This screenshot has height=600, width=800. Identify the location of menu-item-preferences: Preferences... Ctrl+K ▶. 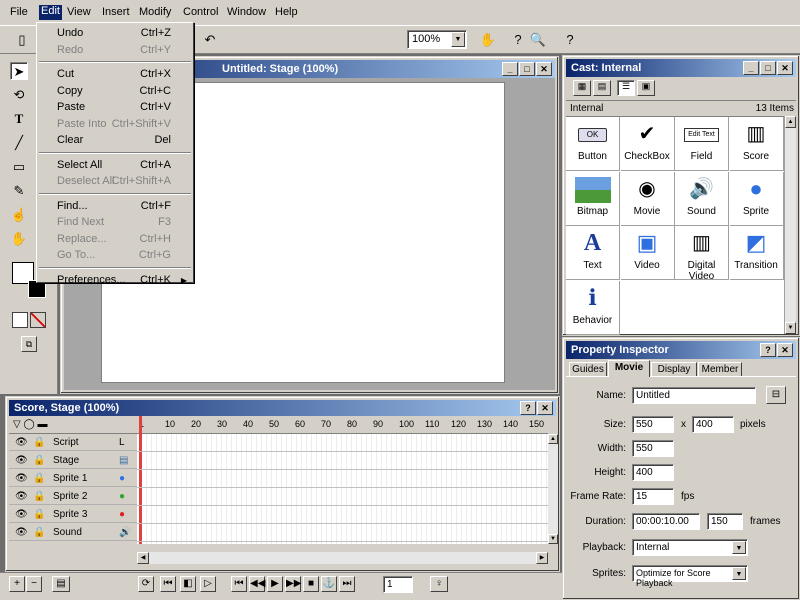
(115, 280).